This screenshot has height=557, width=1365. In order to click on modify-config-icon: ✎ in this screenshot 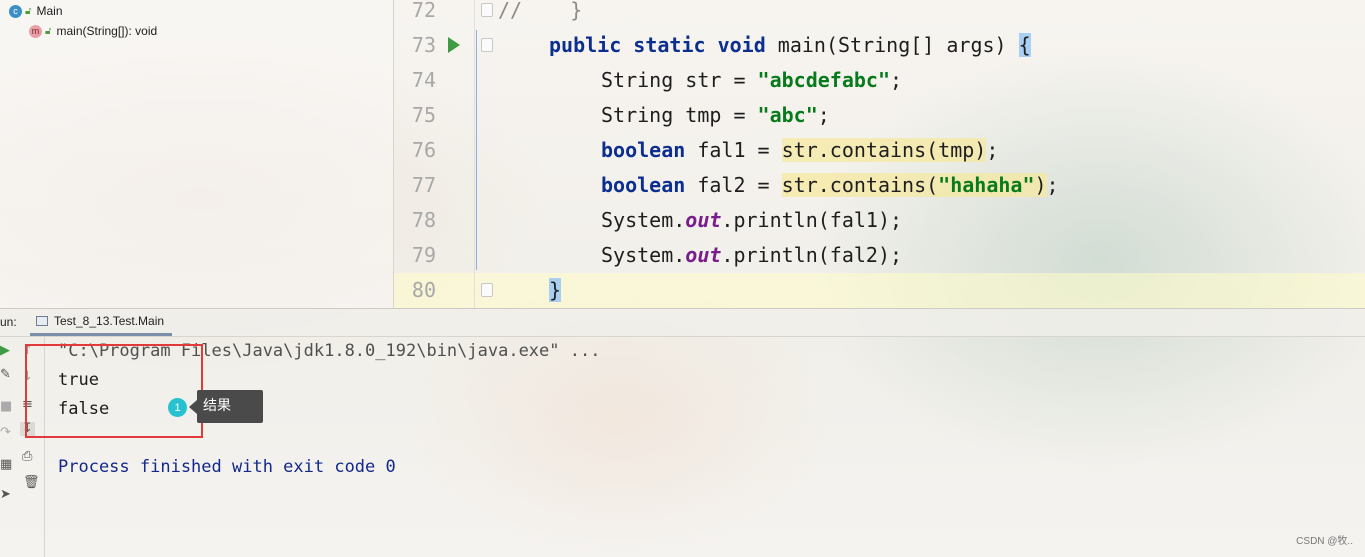, I will do `click(5, 375)`.